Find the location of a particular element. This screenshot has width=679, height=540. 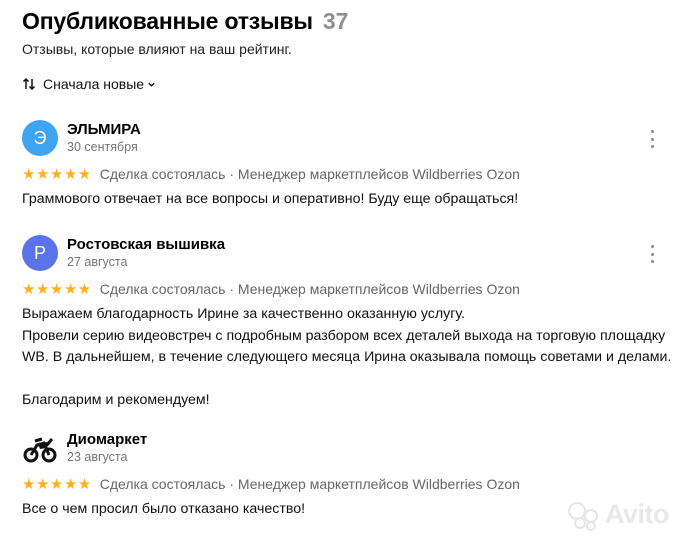

review-date: 23 августа is located at coordinates (97, 457).